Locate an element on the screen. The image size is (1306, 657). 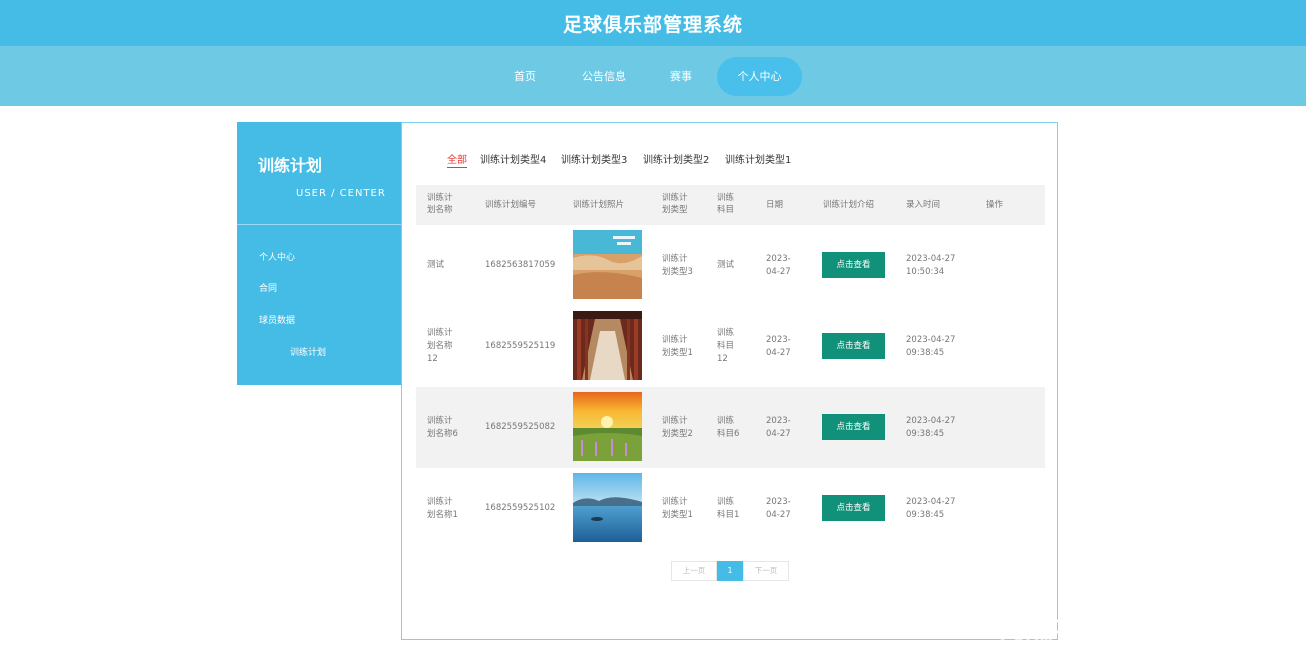
pagination-next-button: 下一页 is located at coordinates (766, 571).